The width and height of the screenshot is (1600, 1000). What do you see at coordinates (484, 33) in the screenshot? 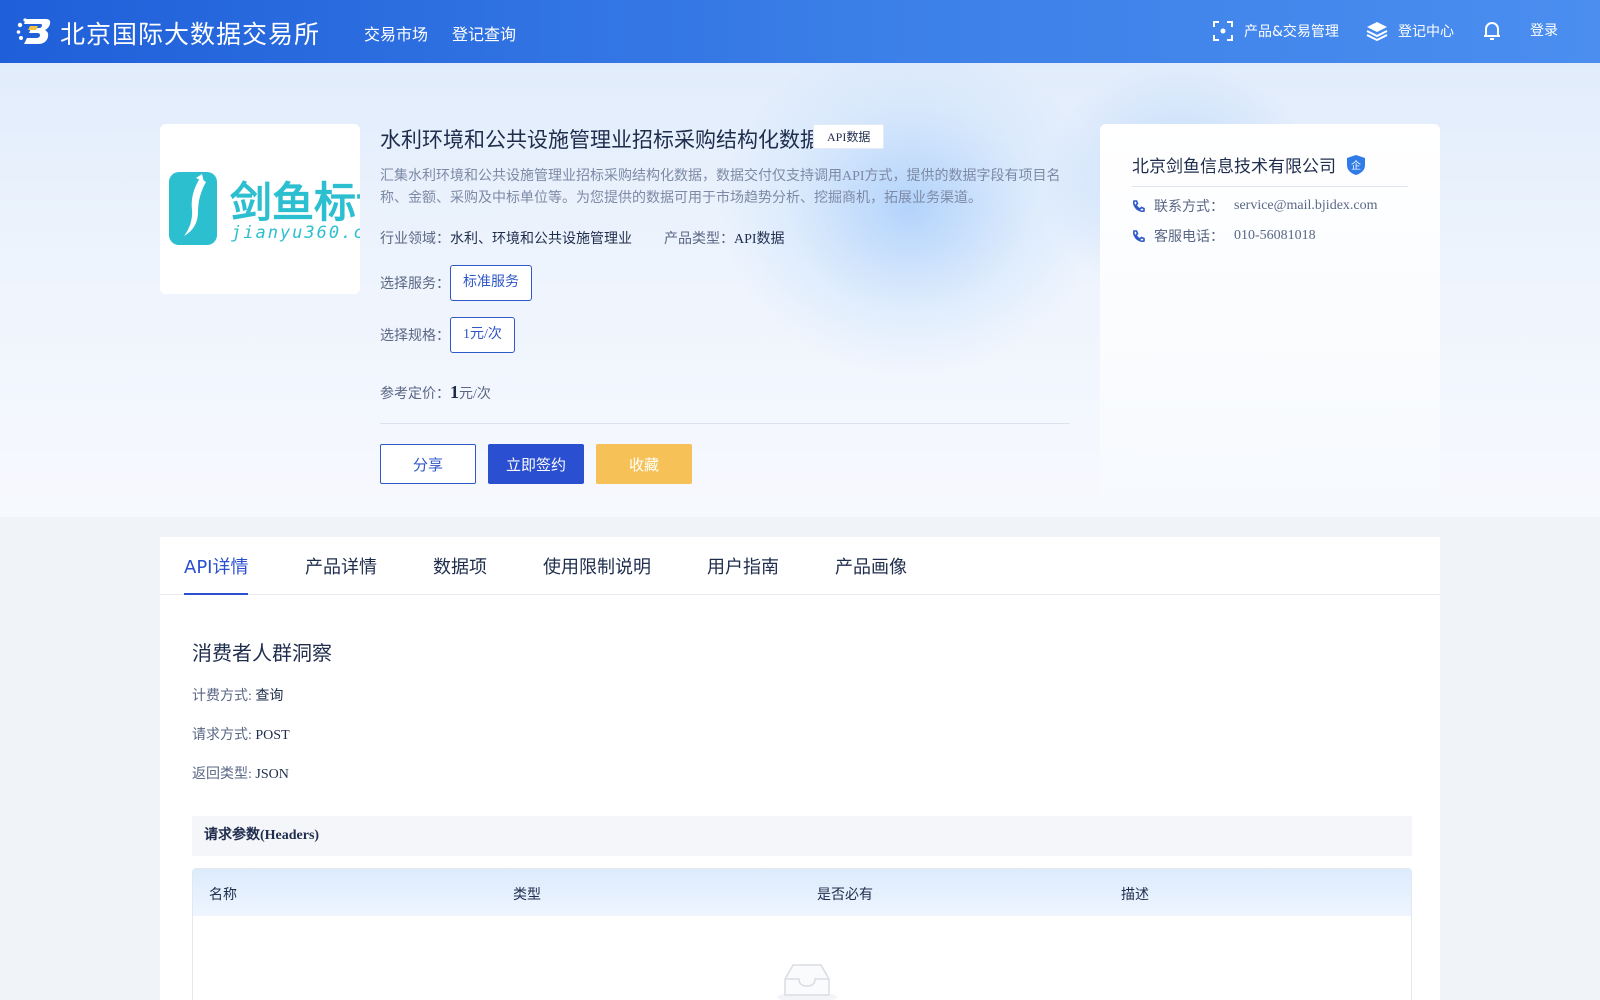
I see `nav-registration-query: 登记查询` at bounding box center [484, 33].